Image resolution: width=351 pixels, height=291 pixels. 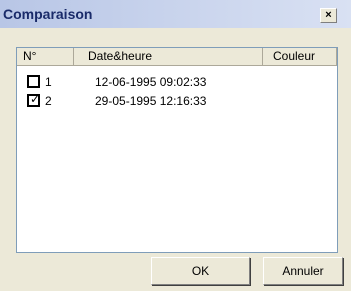 I want to click on list-header: N° Date&heure Couleur, so click(x=177, y=57).